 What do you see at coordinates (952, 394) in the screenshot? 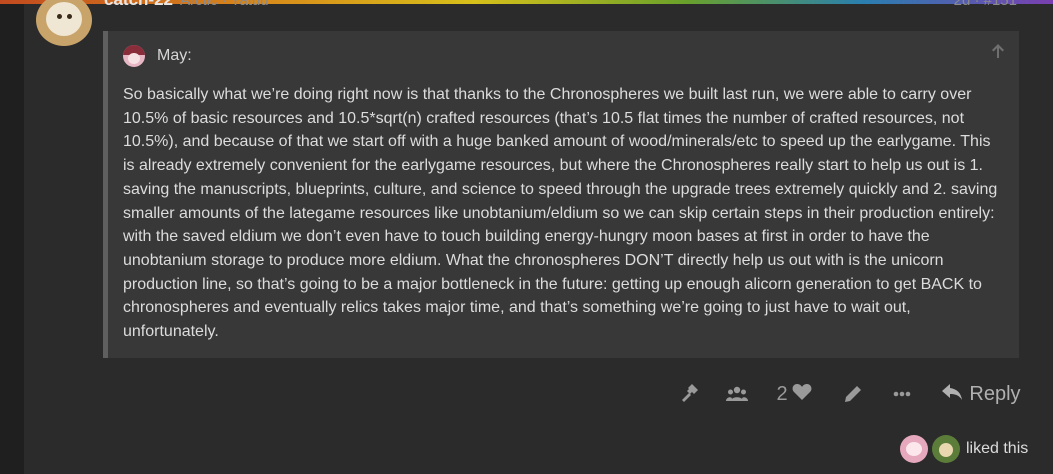
I see `reply-icon` at bounding box center [952, 394].